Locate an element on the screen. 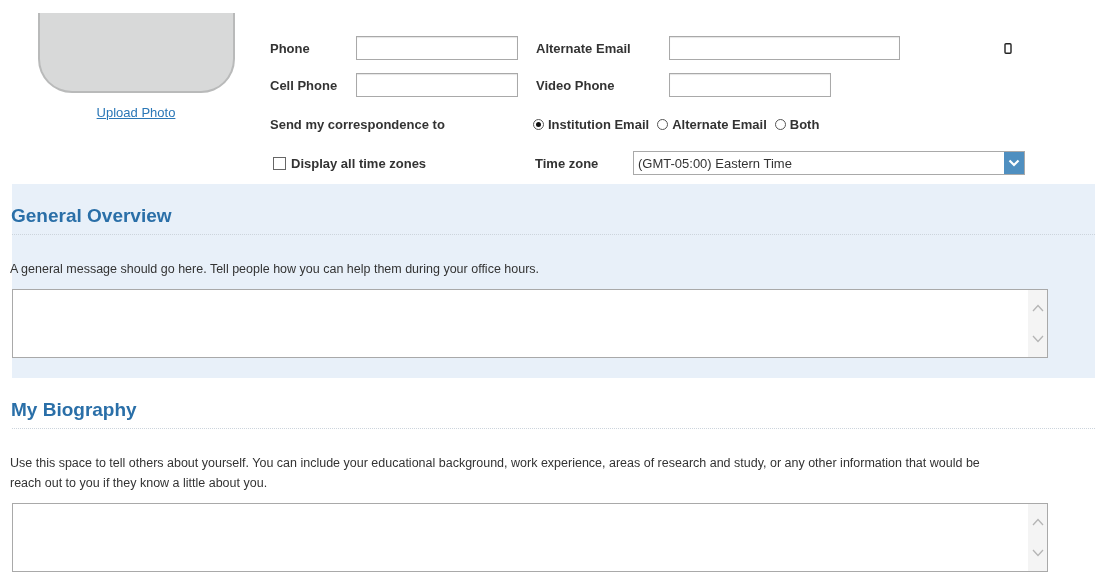  field-label: Alternate Email is located at coordinates (584, 48).